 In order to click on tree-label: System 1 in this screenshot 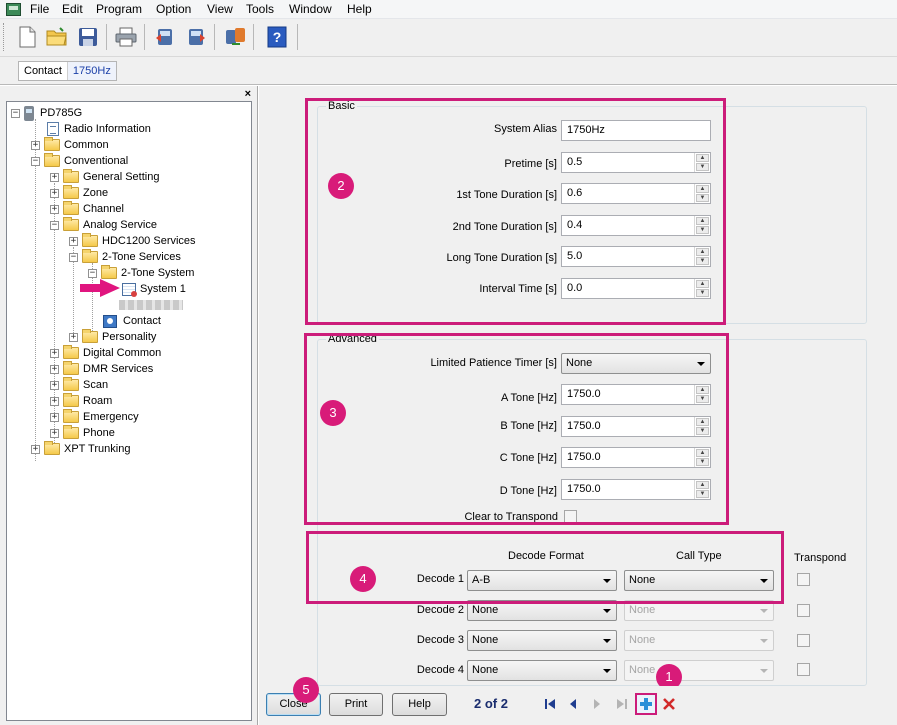, I will do `click(163, 289)`.